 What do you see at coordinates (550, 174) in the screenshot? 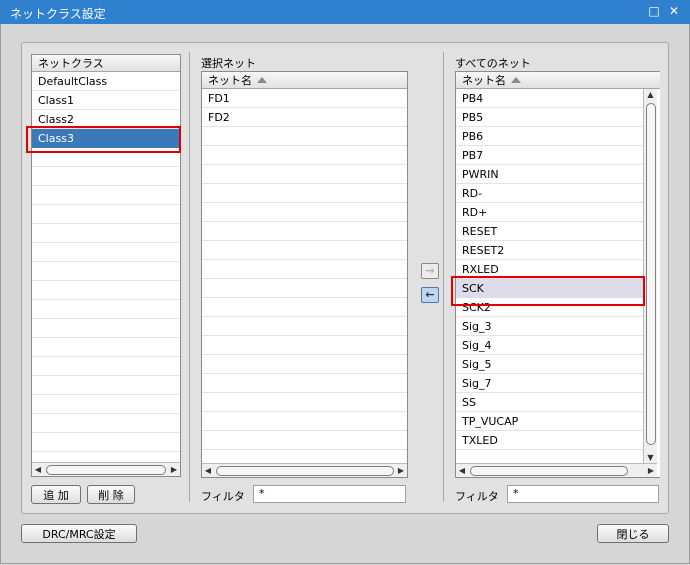
I see `list-item: PWRIN` at bounding box center [550, 174].